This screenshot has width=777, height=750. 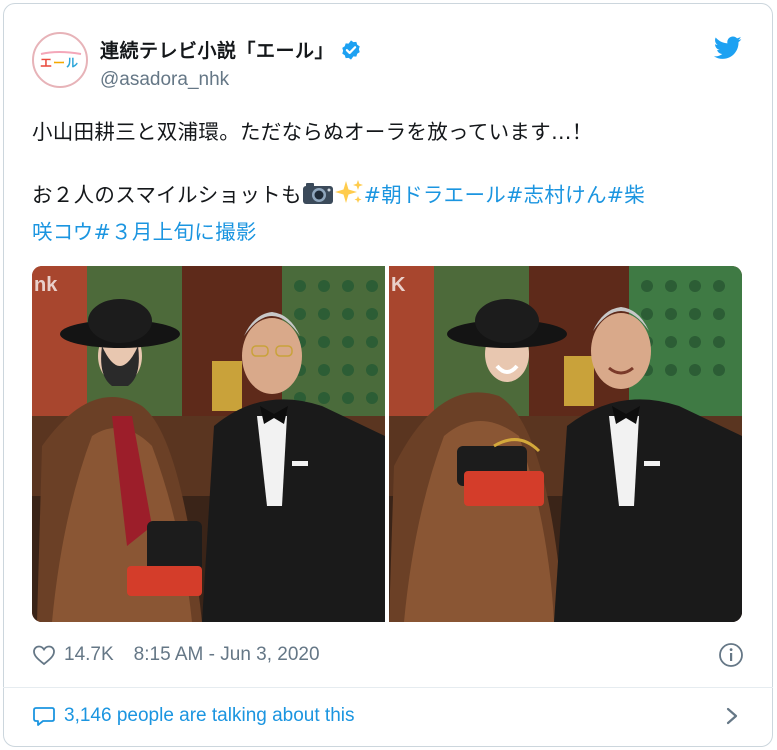 What do you see at coordinates (227, 655) in the screenshot?
I see `timestamp: 8:15 AM - Jun 3, 2020` at bounding box center [227, 655].